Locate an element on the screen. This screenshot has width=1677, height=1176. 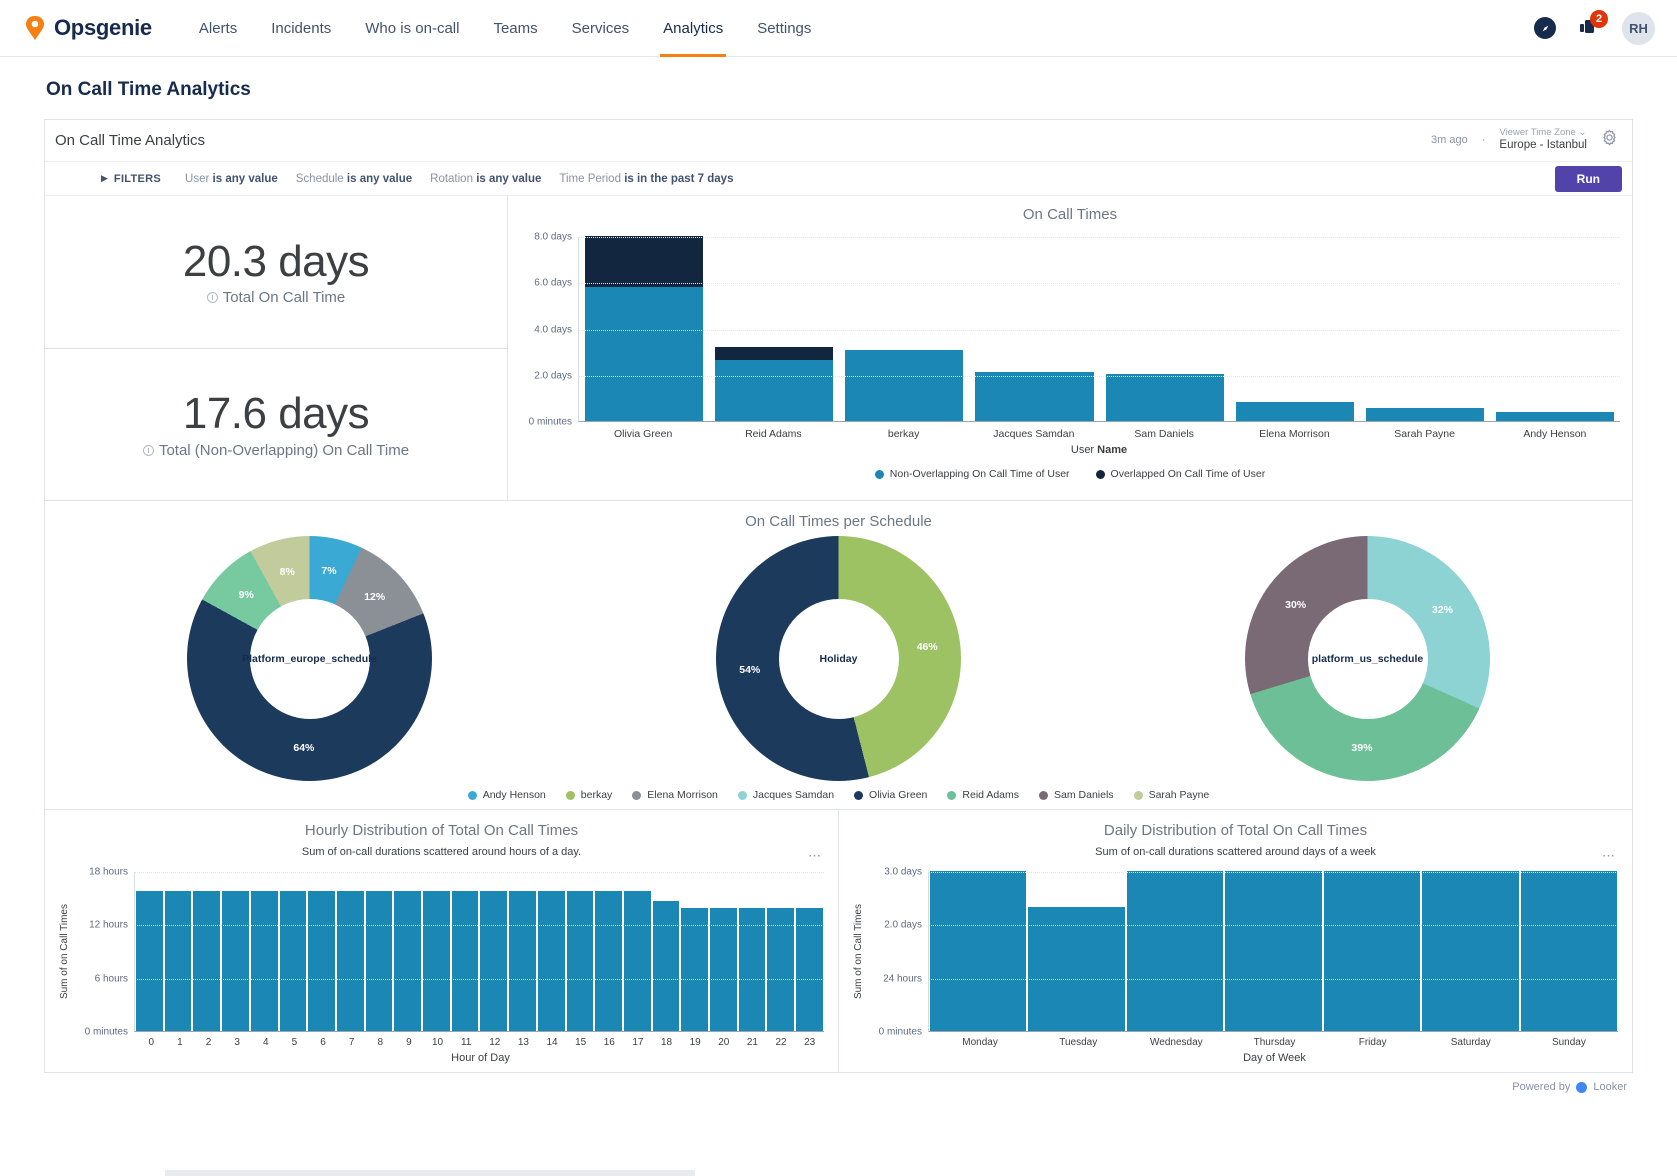
y-tick-label: 6.0 days is located at coordinates (553, 283).